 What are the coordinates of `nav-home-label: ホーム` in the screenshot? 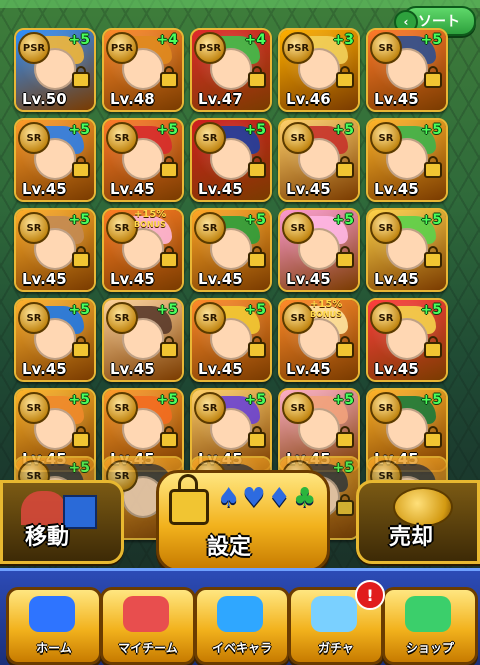 It's located at (54, 648).